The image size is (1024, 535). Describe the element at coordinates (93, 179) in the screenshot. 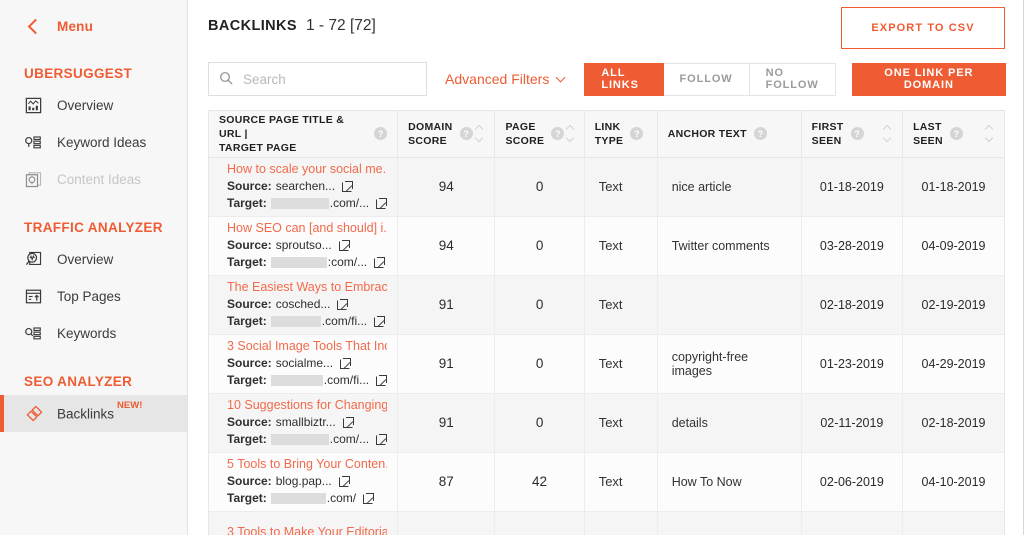

I see `sidebar-item-content-ideas: Content Ideas` at that location.